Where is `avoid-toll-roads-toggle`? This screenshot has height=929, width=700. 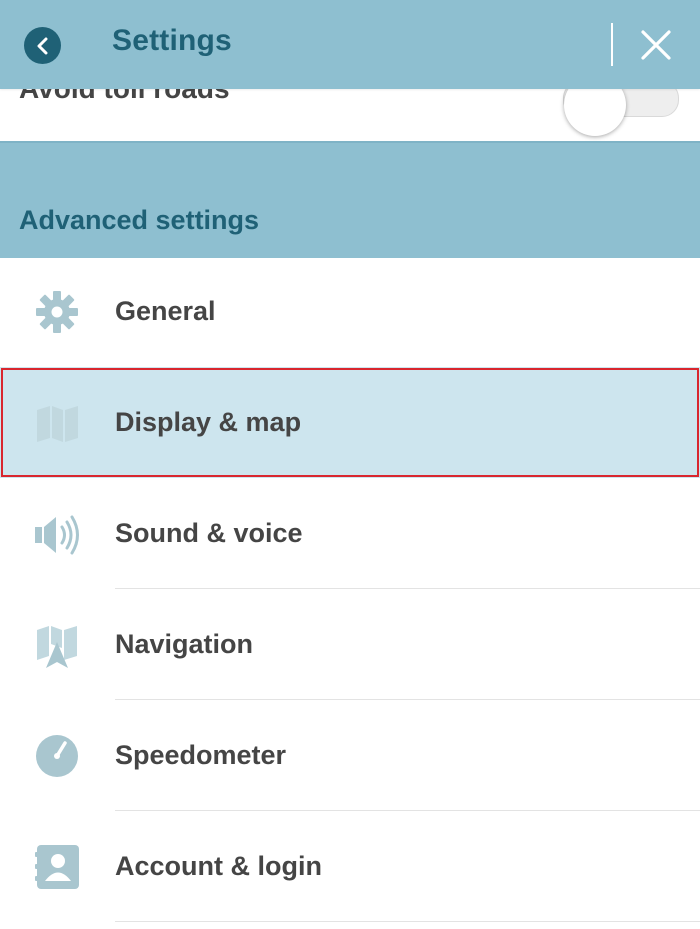
avoid-toll-roads-toggle is located at coordinates (621, 112).